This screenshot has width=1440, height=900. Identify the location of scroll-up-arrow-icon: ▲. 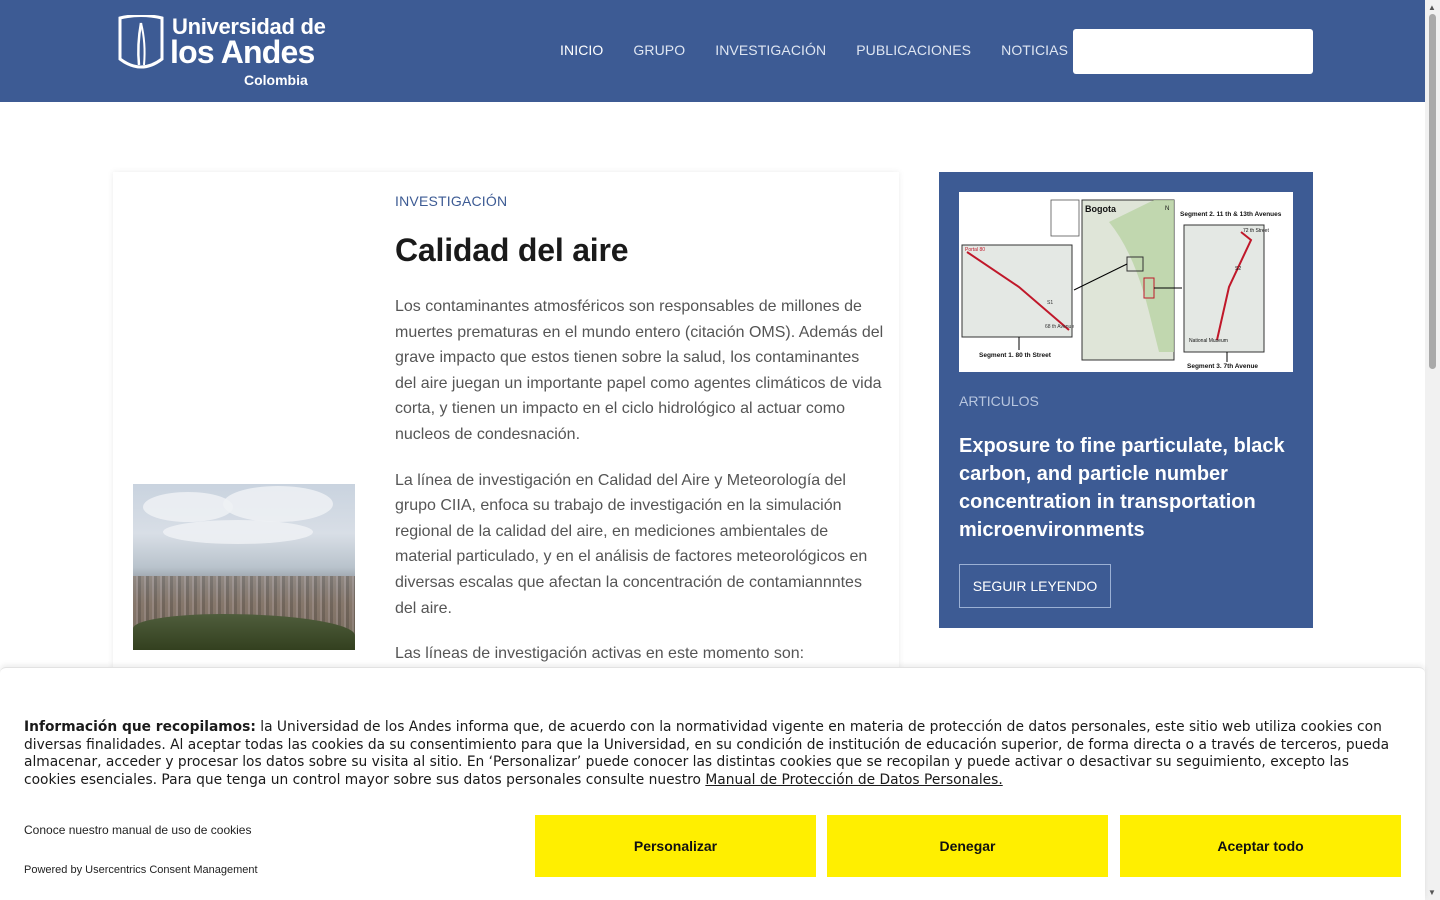
(1432, 7).